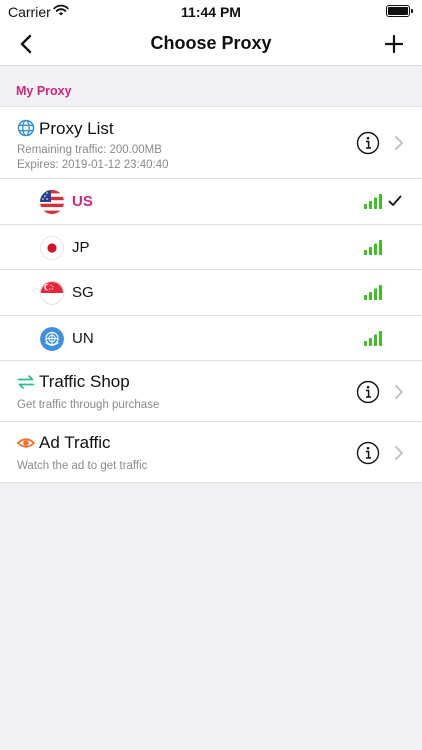 Image resolution: width=422 pixels, height=750 pixels. I want to click on un-flag-icon, so click(52, 338).